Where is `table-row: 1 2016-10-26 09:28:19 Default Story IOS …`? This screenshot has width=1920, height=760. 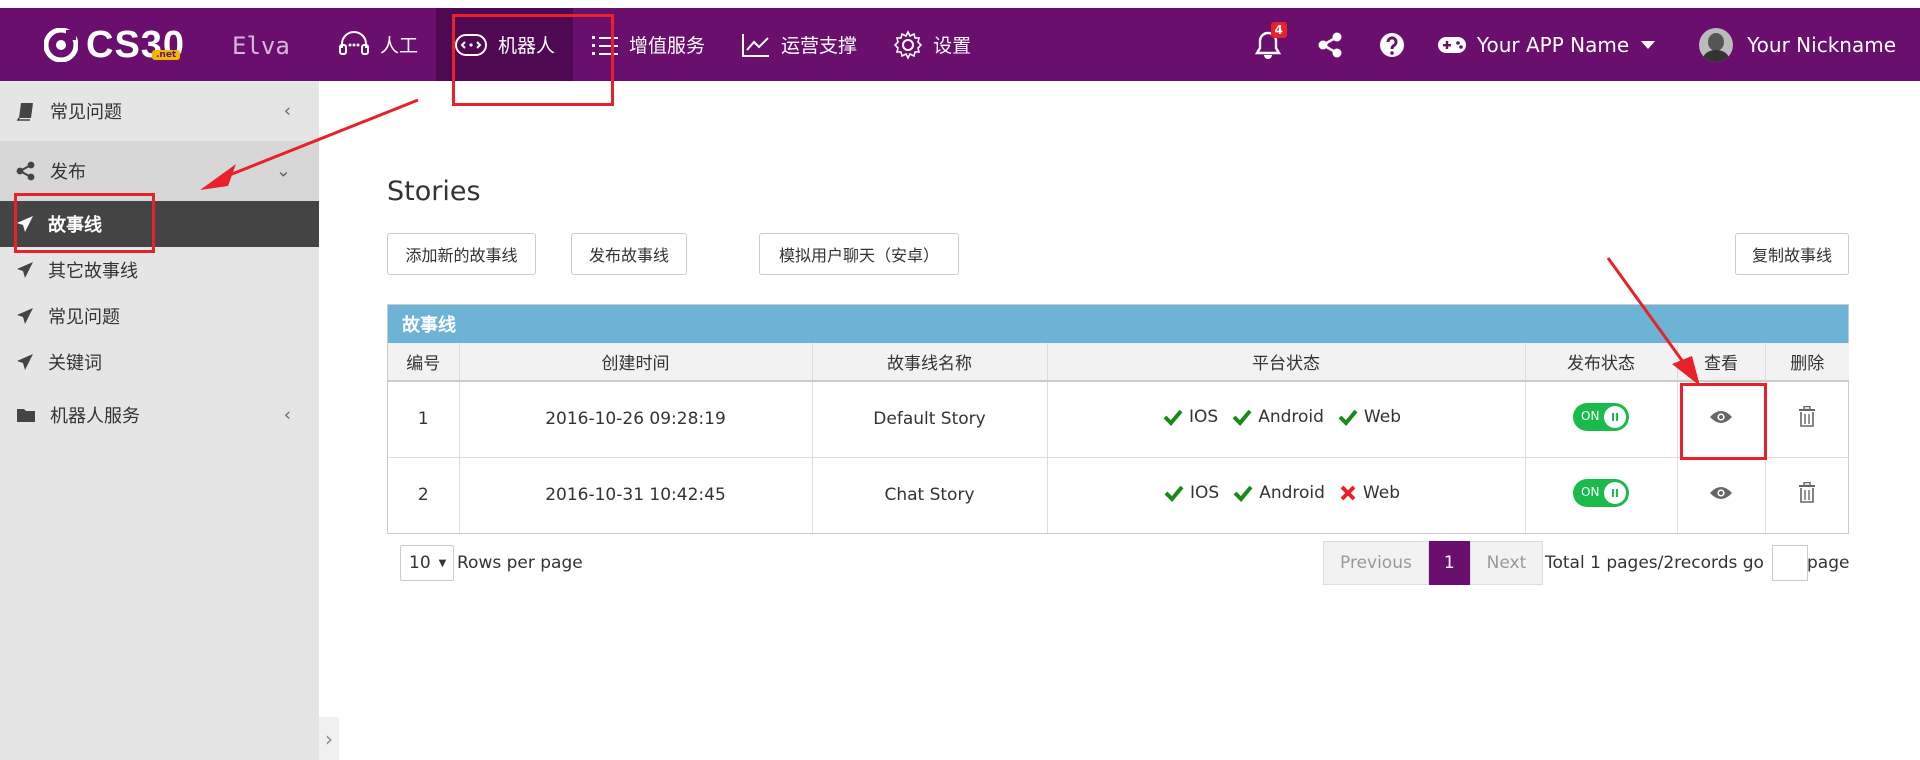
table-row: 1 2016-10-26 09:28:19 Default Story IOS … is located at coordinates (1118, 419).